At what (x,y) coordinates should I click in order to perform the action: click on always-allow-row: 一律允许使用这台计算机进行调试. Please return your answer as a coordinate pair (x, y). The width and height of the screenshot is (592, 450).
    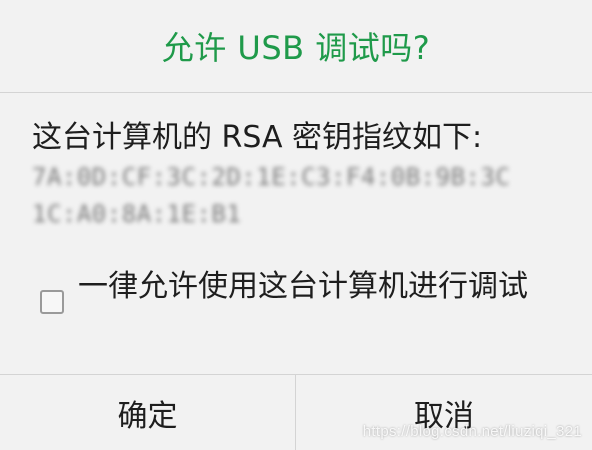
    Looking at the image, I should click on (300, 291).